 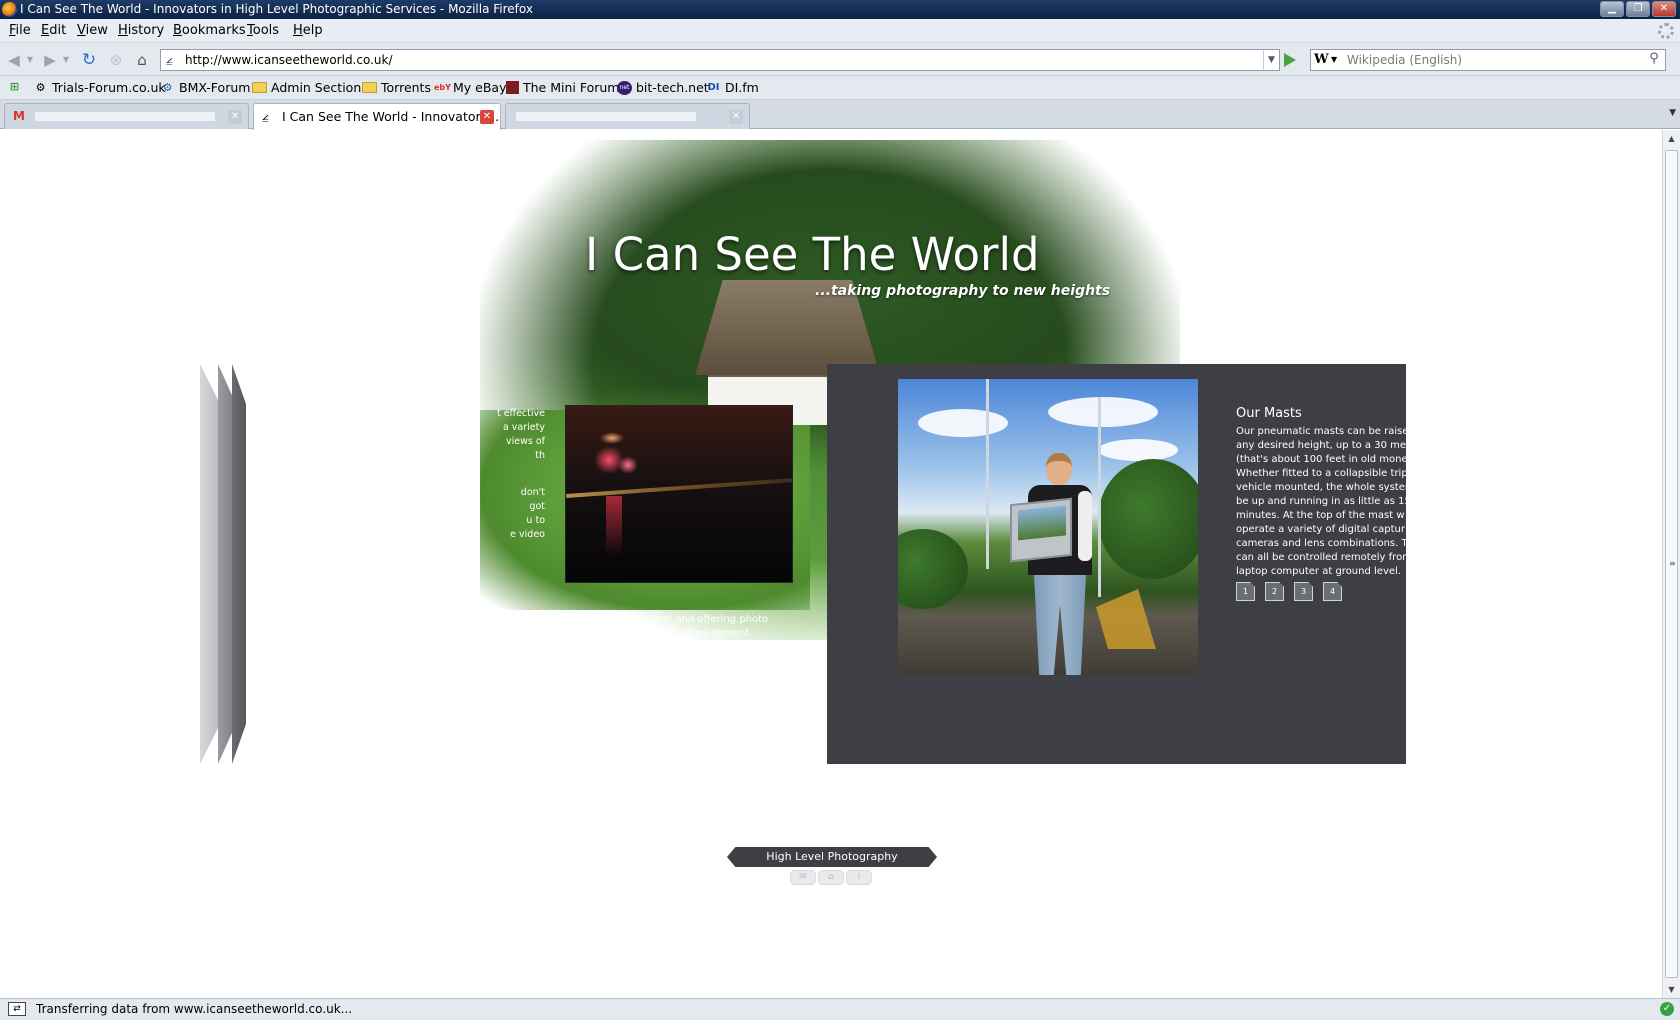 What do you see at coordinates (20, 30) in the screenshot?
I see `menu-file: File` at bounding box center [20, 30].